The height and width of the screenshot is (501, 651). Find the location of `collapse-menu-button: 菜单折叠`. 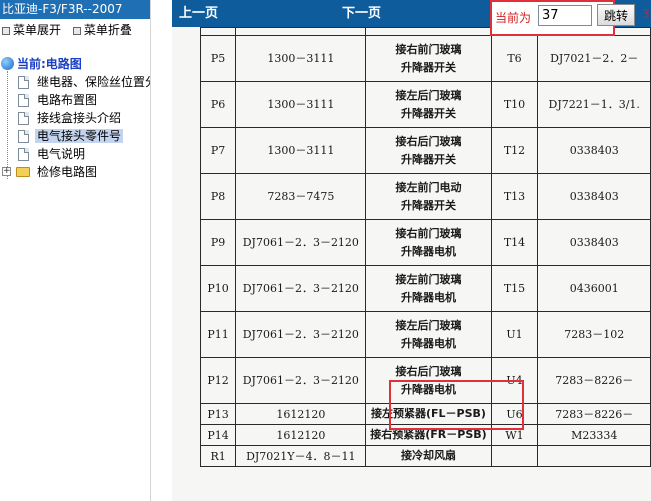

collapse-menu-button: 菜单折叠 is located at coordinates (101, 30).